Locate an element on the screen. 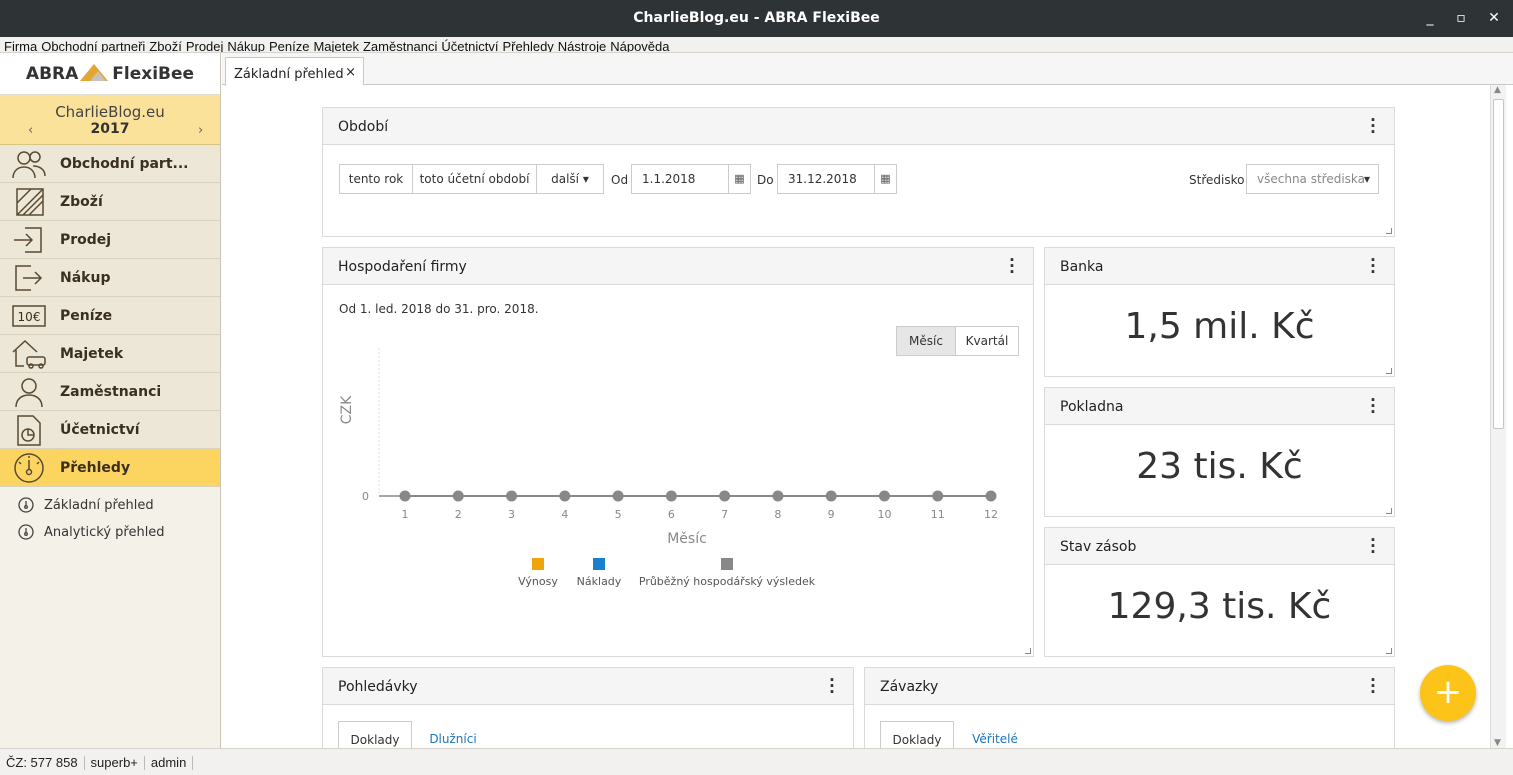 The height and width of the screenshot is (775, 1513). maximize-icon: ▫ is located at coordinates (1461, 18).